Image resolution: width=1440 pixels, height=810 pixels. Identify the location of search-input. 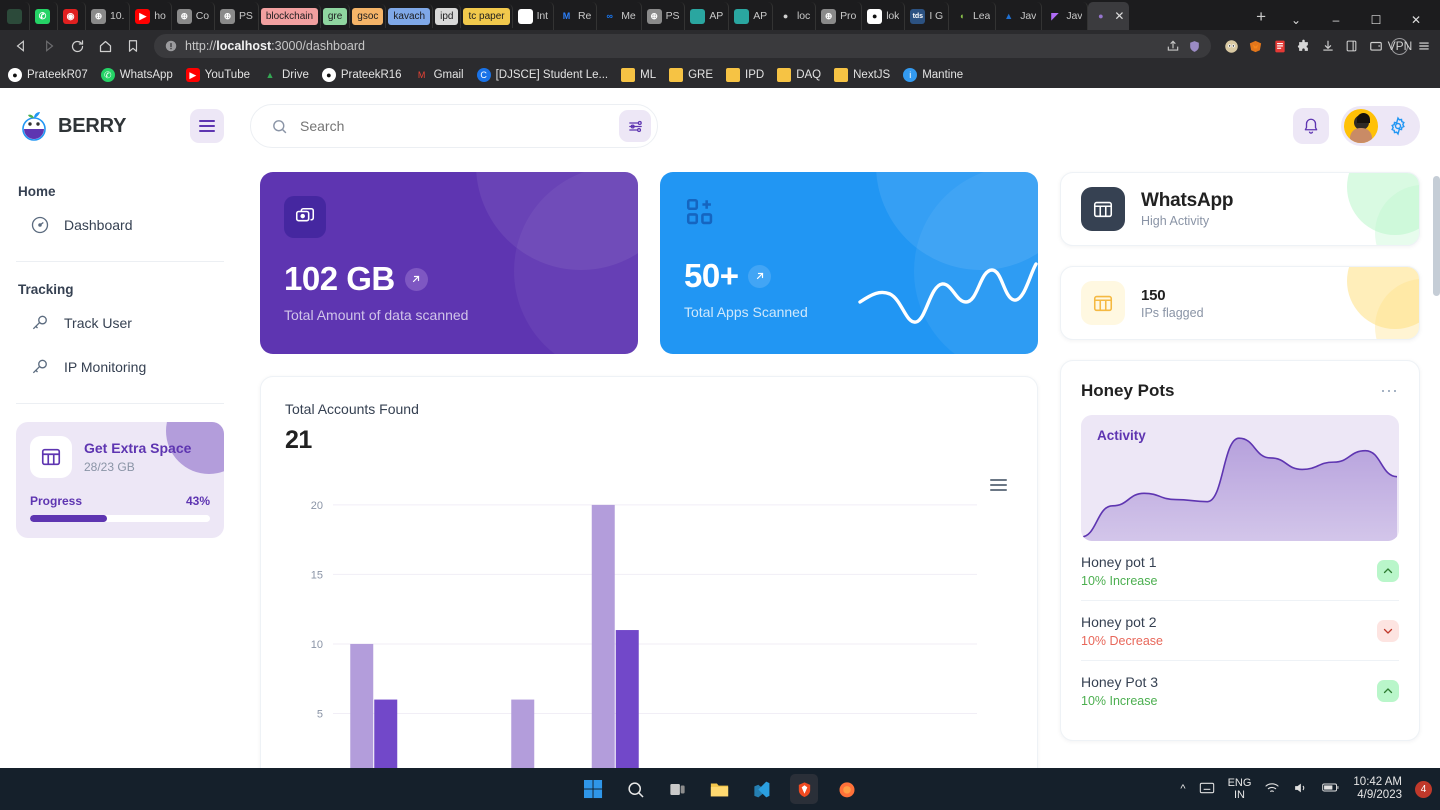
(453, 126).